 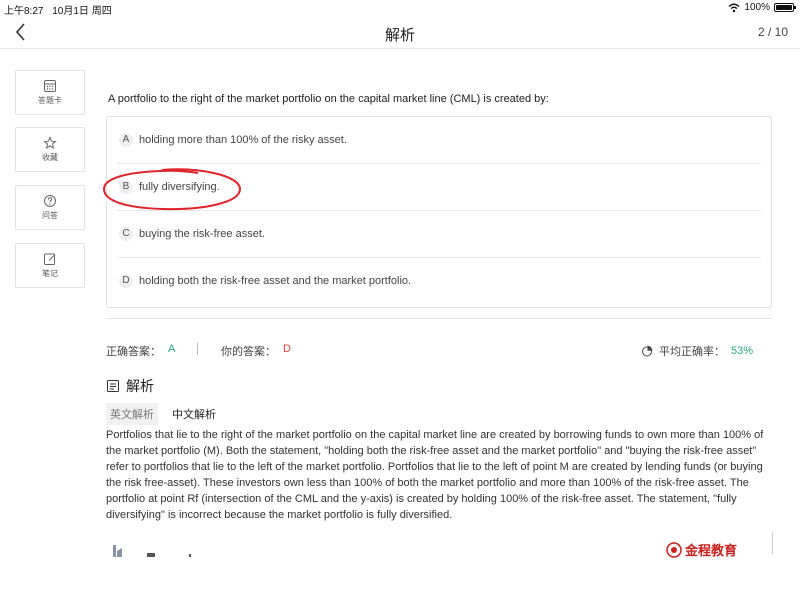 I want to click on brand-logo-icon, so click(x=674, y=549).